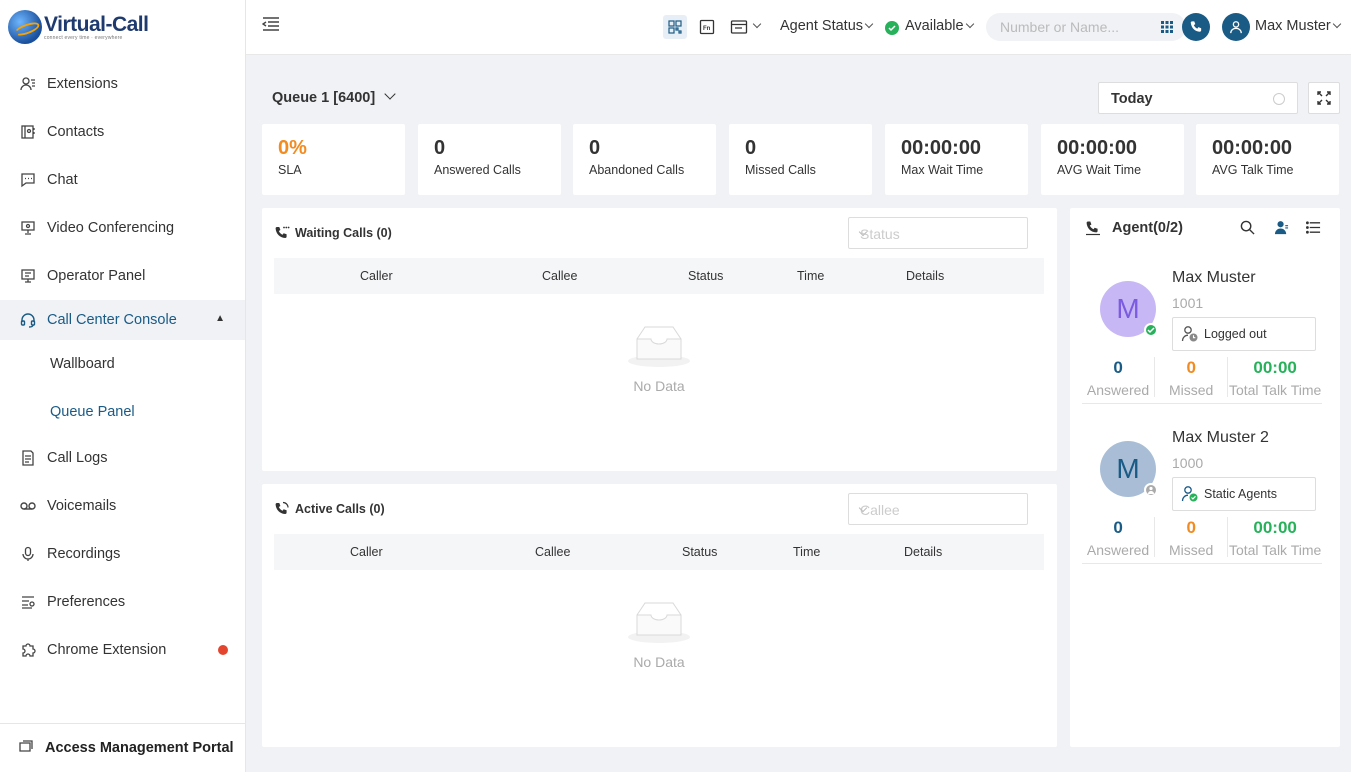 Image resolution: width=1351 pixels, height=772 pixels. Describe the element at coordinates (1118, 390) in the screenshot. I see `answered-label: Answered` at that location.